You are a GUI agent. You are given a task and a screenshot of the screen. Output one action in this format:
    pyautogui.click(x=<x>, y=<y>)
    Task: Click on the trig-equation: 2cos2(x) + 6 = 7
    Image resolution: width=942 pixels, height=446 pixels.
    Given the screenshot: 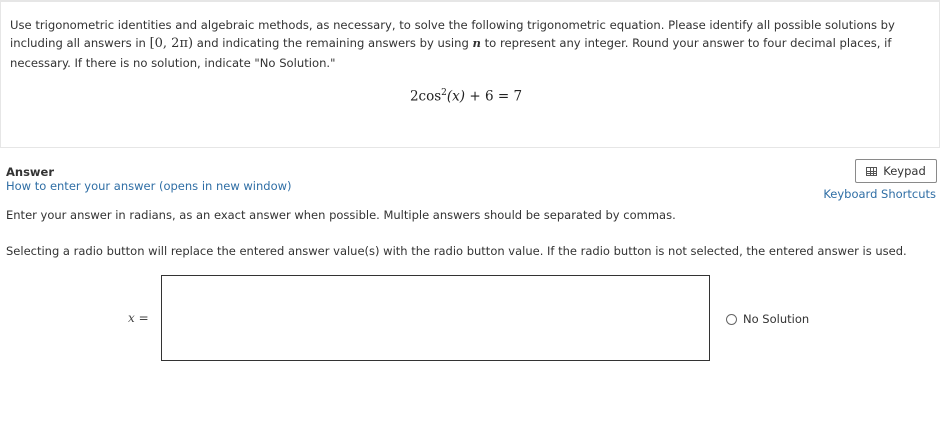 What is the action you would take?
    pyautogui.click(x=466, y=96)
    